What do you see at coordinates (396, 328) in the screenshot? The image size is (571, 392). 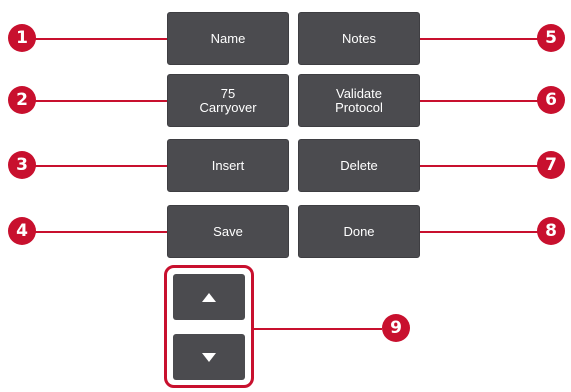 I see `callout-badge-9: 9` at bounding box center [396, 328].